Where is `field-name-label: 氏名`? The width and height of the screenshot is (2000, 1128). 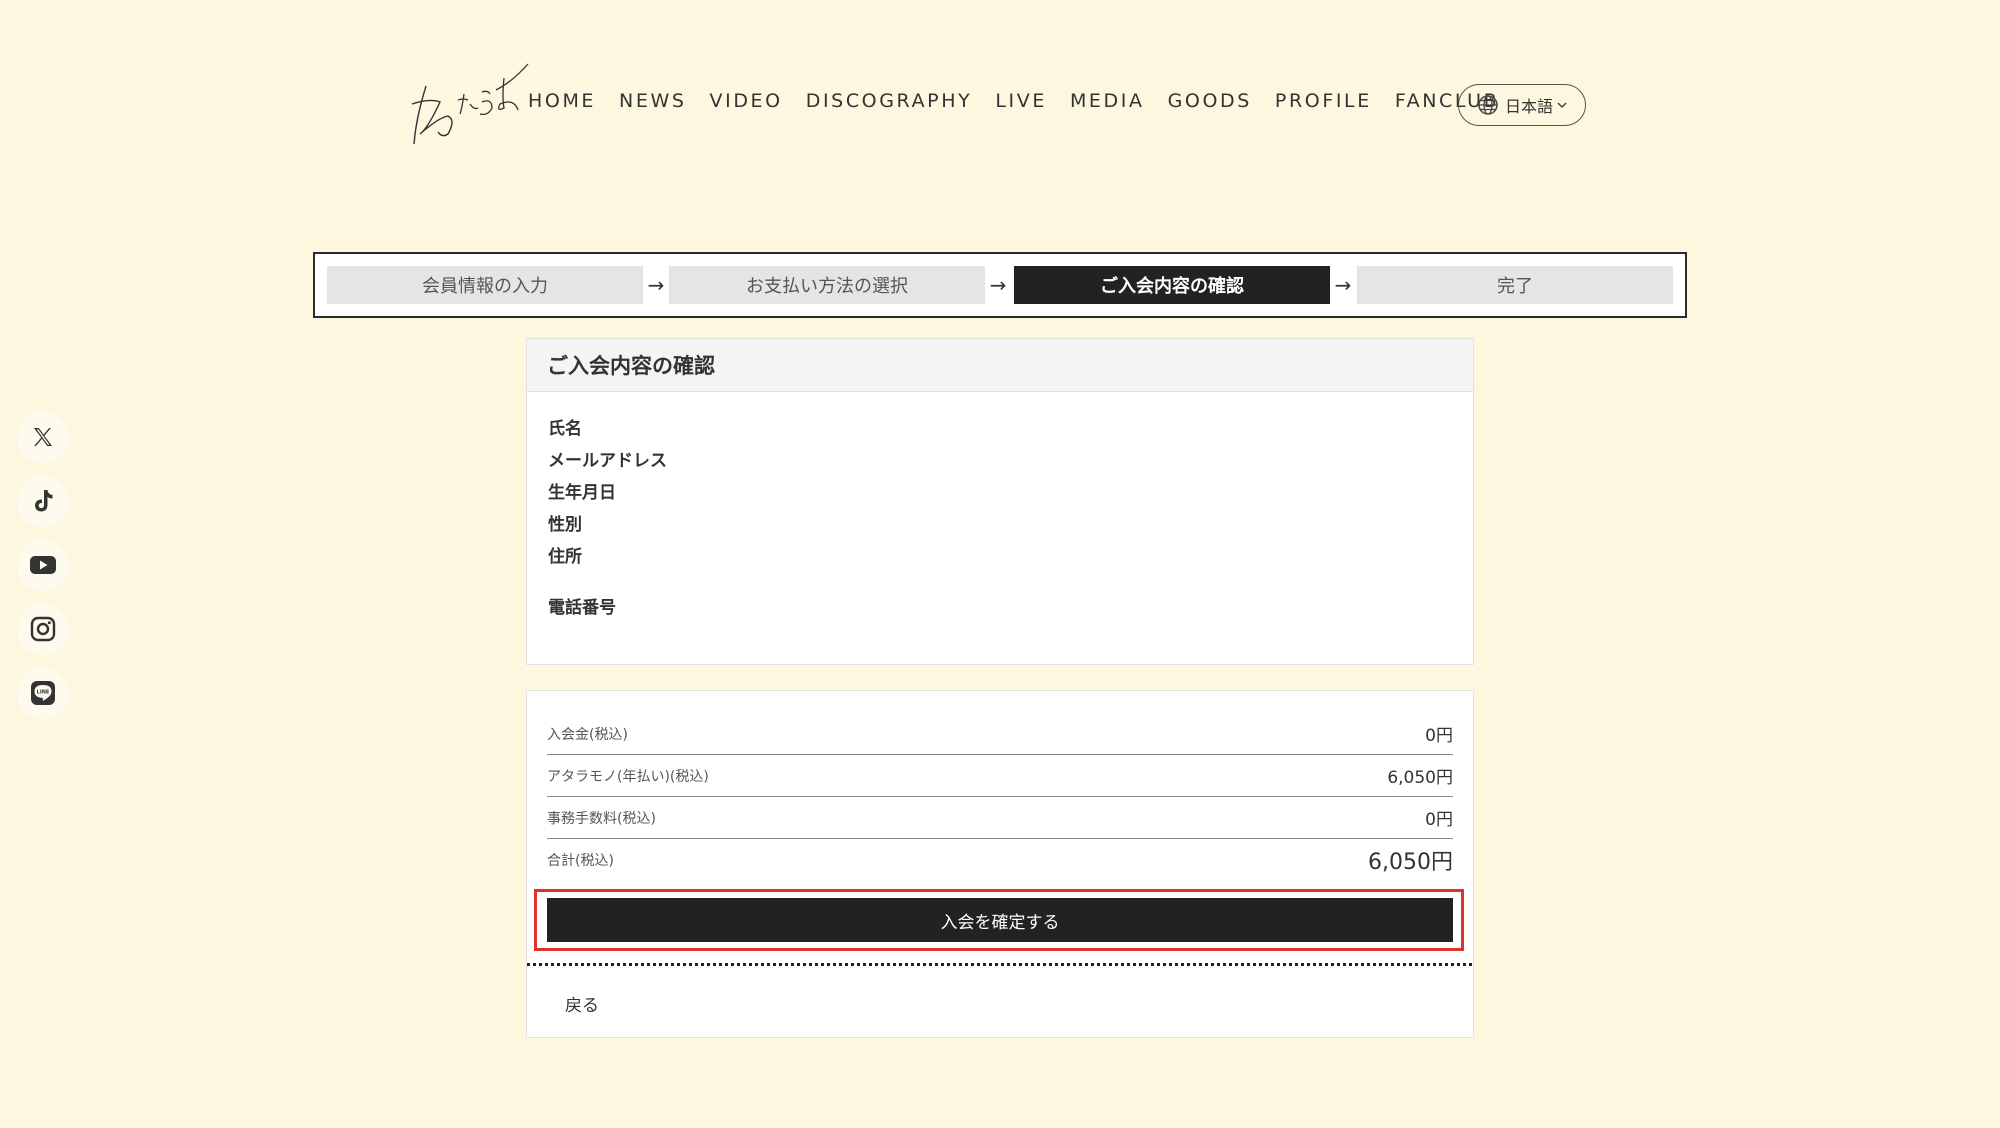 field-name-label: 氏名 is located at coordinates (565, 429).